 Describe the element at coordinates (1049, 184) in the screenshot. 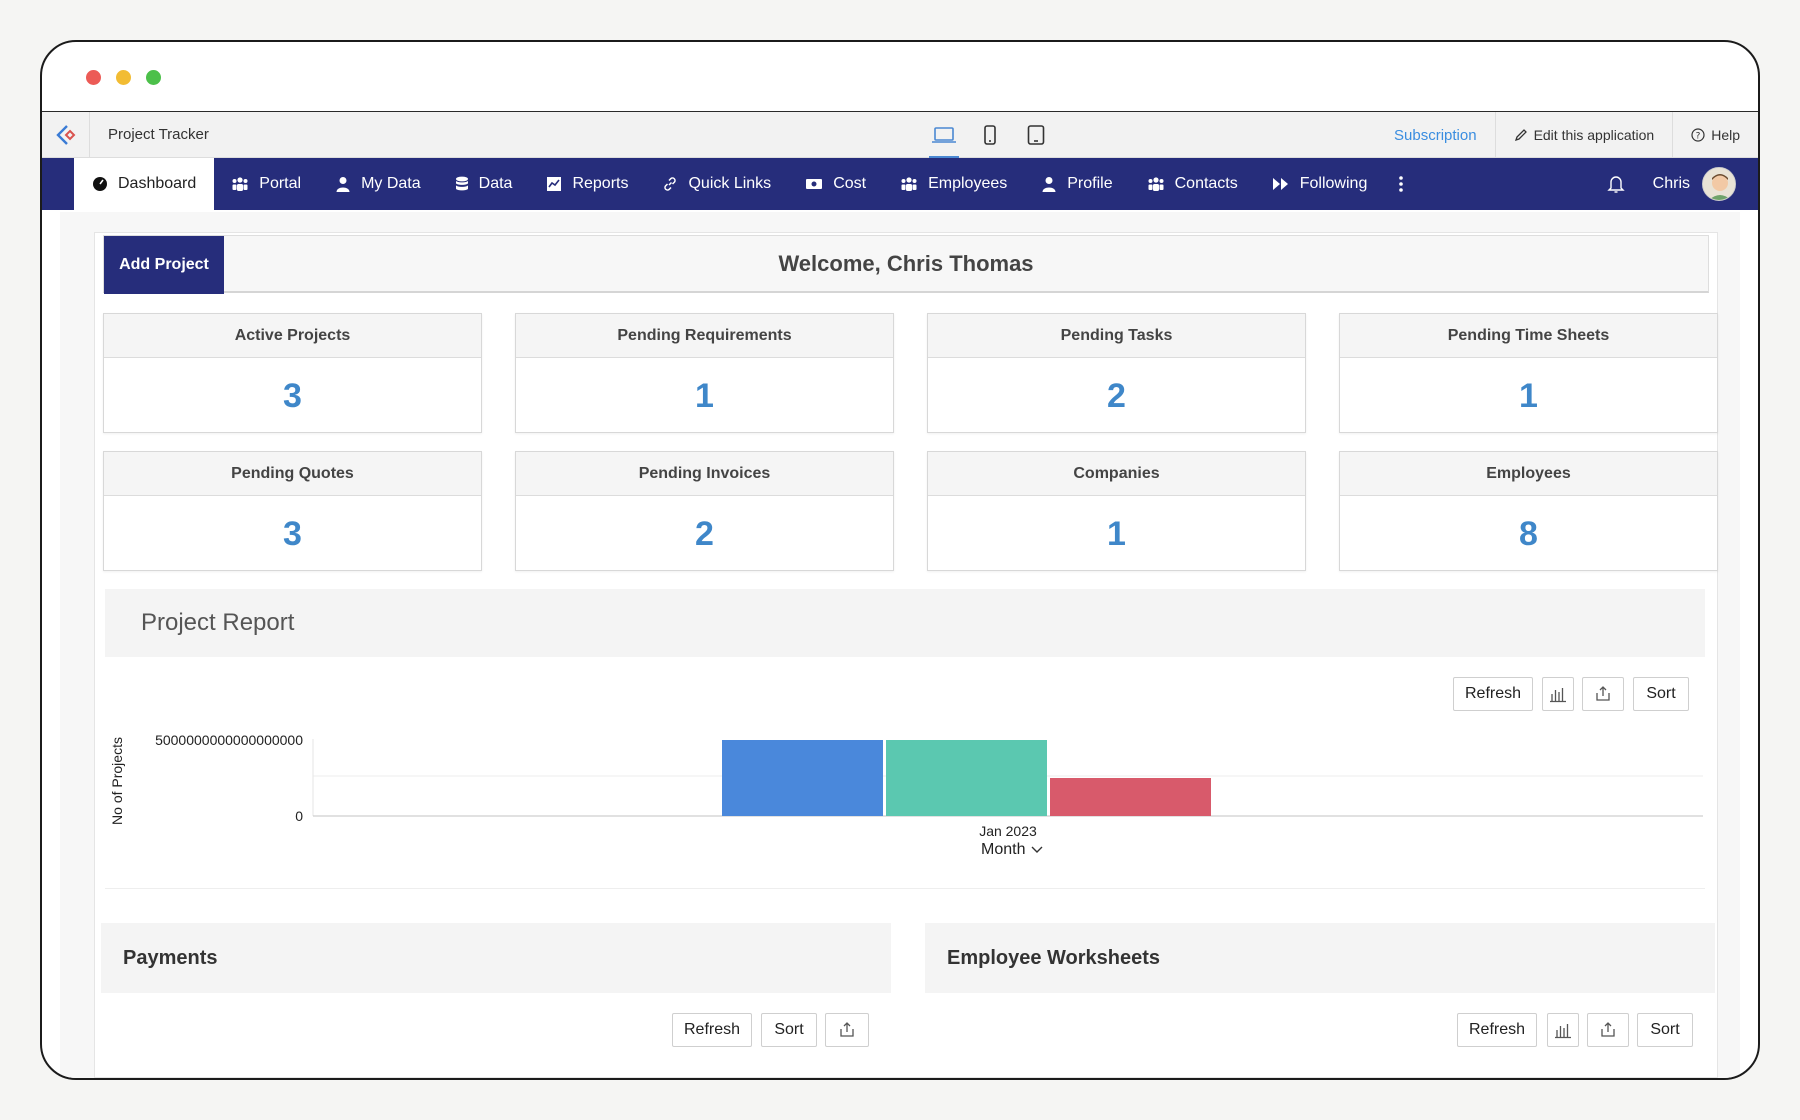

I see `user-icon` at that location.